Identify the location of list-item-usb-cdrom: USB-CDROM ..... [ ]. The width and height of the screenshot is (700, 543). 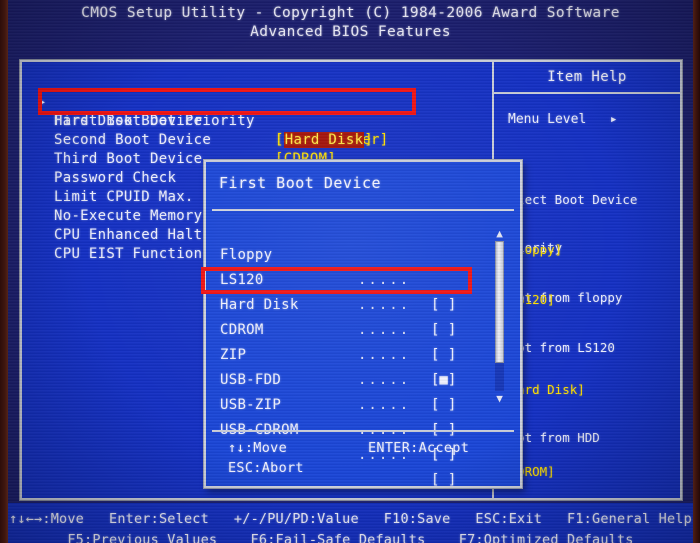
(351, 440).